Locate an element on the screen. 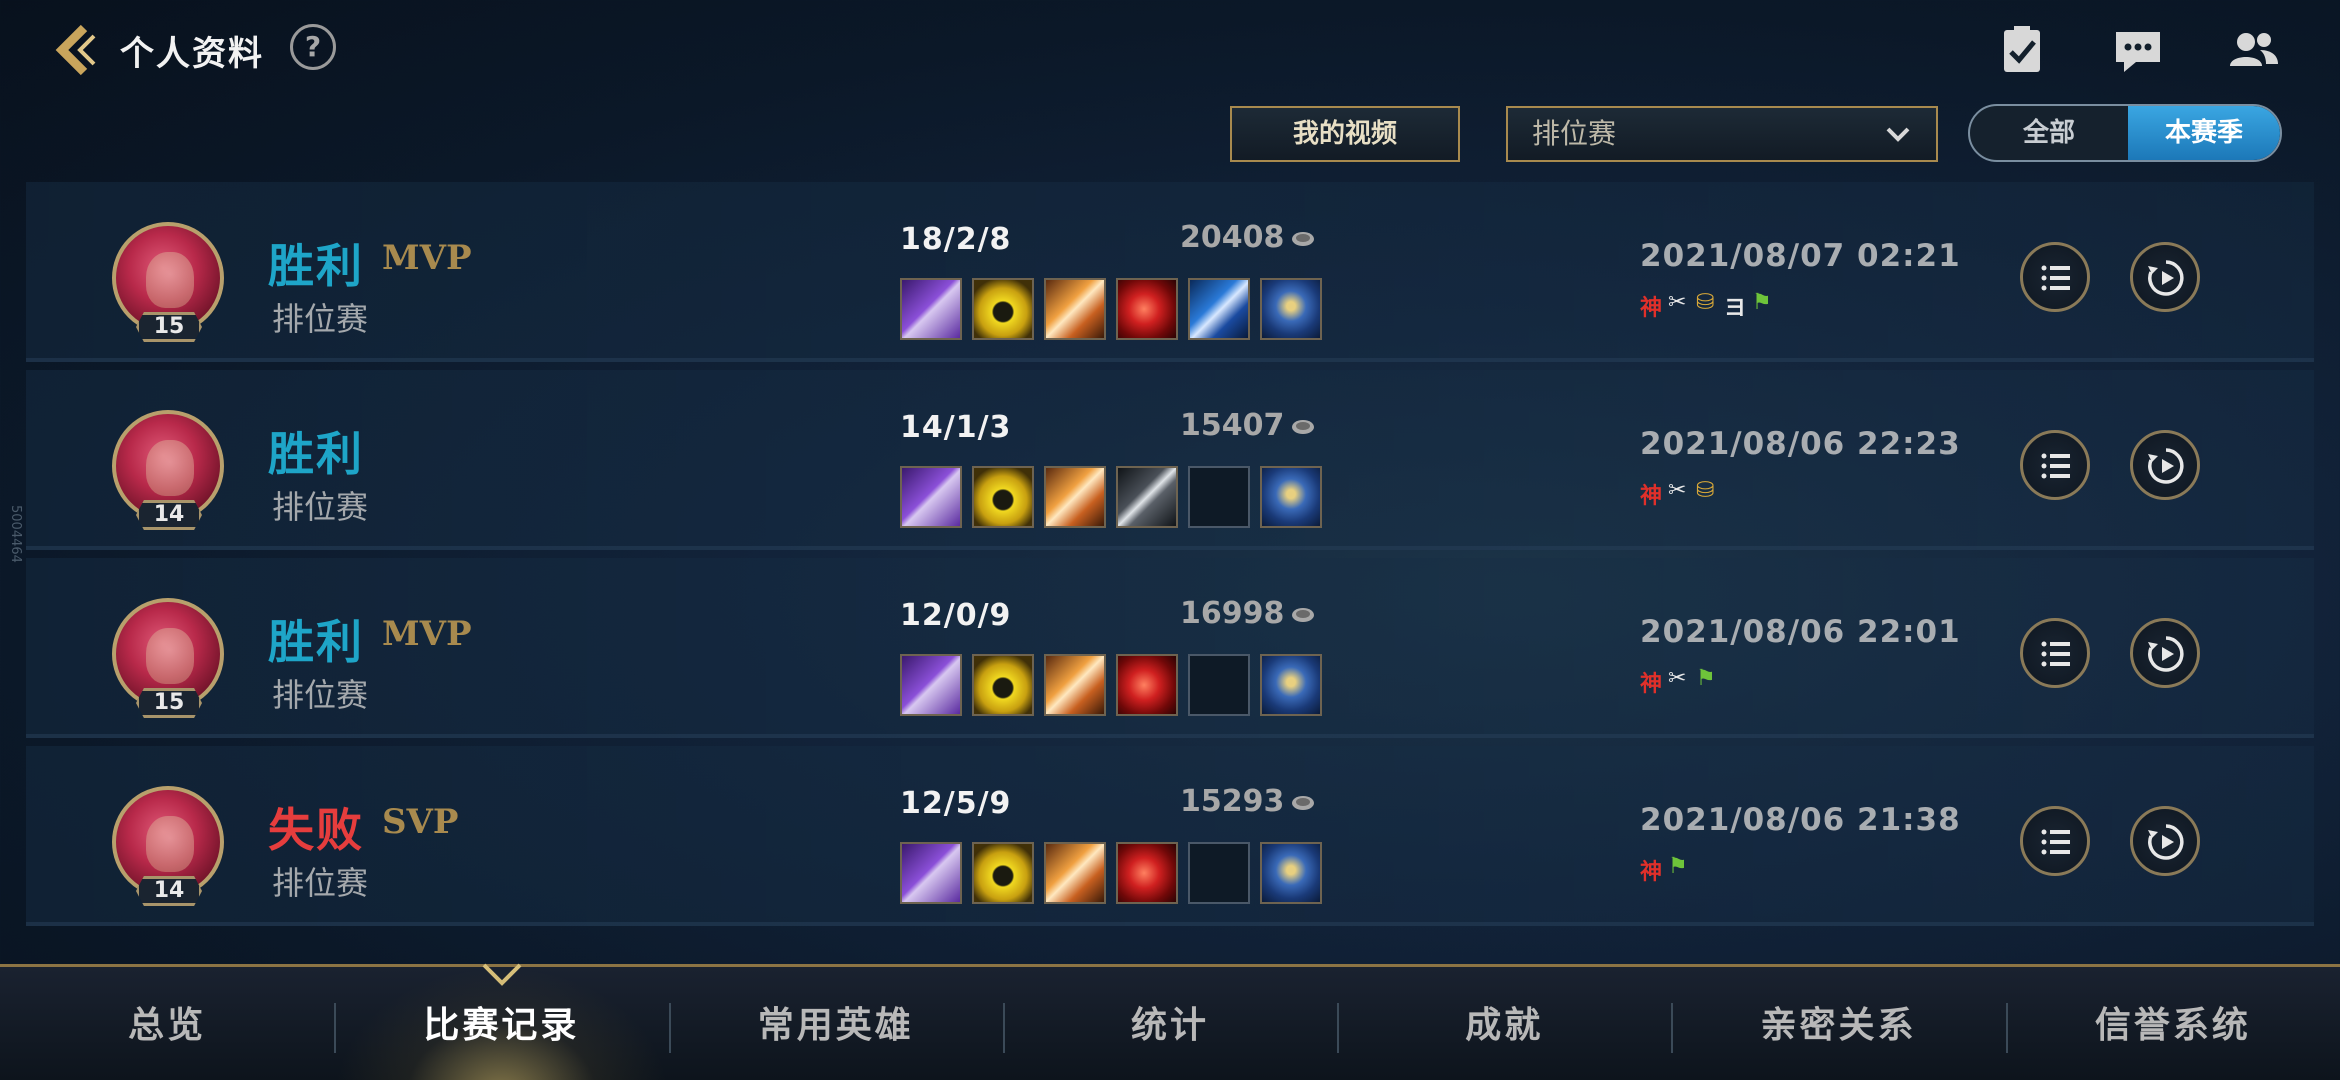 The height and width of the screenshot is (1080, 2340). nav-tab-2: 常用英雄 is located at coordinates (836, 1023).